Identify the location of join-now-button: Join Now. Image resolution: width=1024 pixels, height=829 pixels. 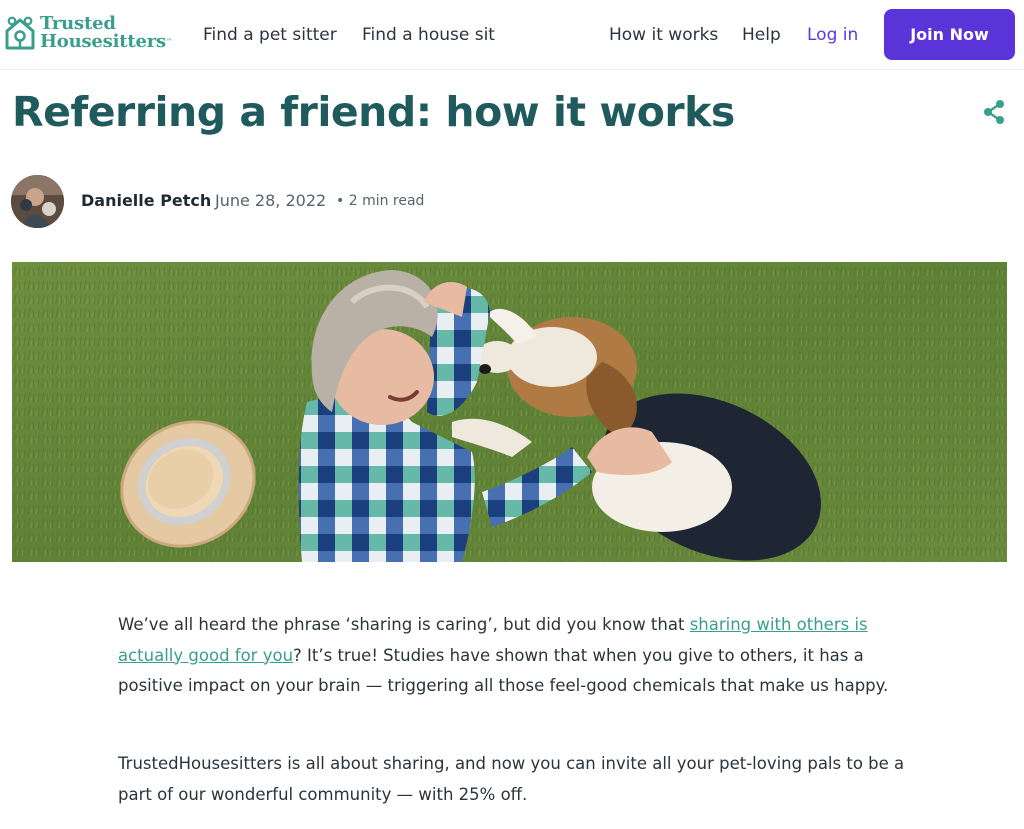
(949, 34).